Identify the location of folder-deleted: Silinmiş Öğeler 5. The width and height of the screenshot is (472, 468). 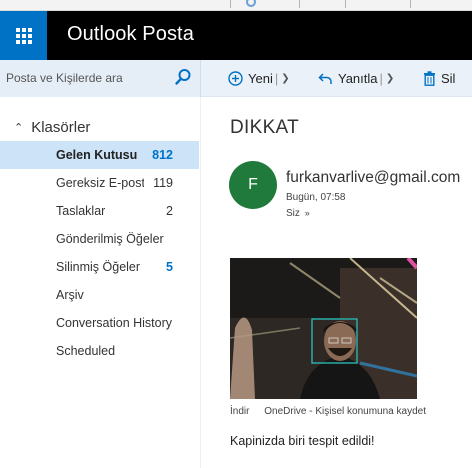
(99, 267).